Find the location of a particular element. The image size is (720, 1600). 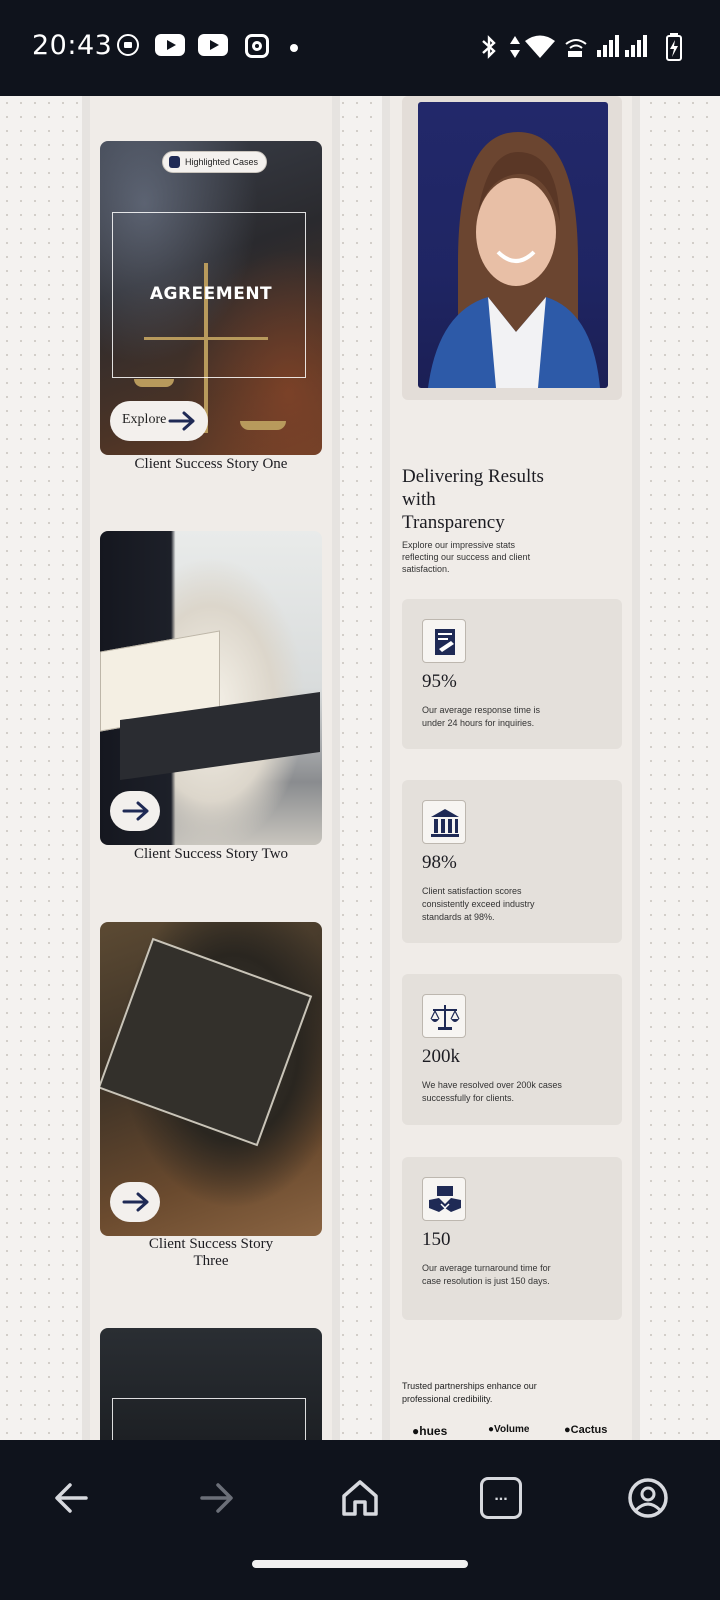

portrait-image is located at coordinates (514, 260).